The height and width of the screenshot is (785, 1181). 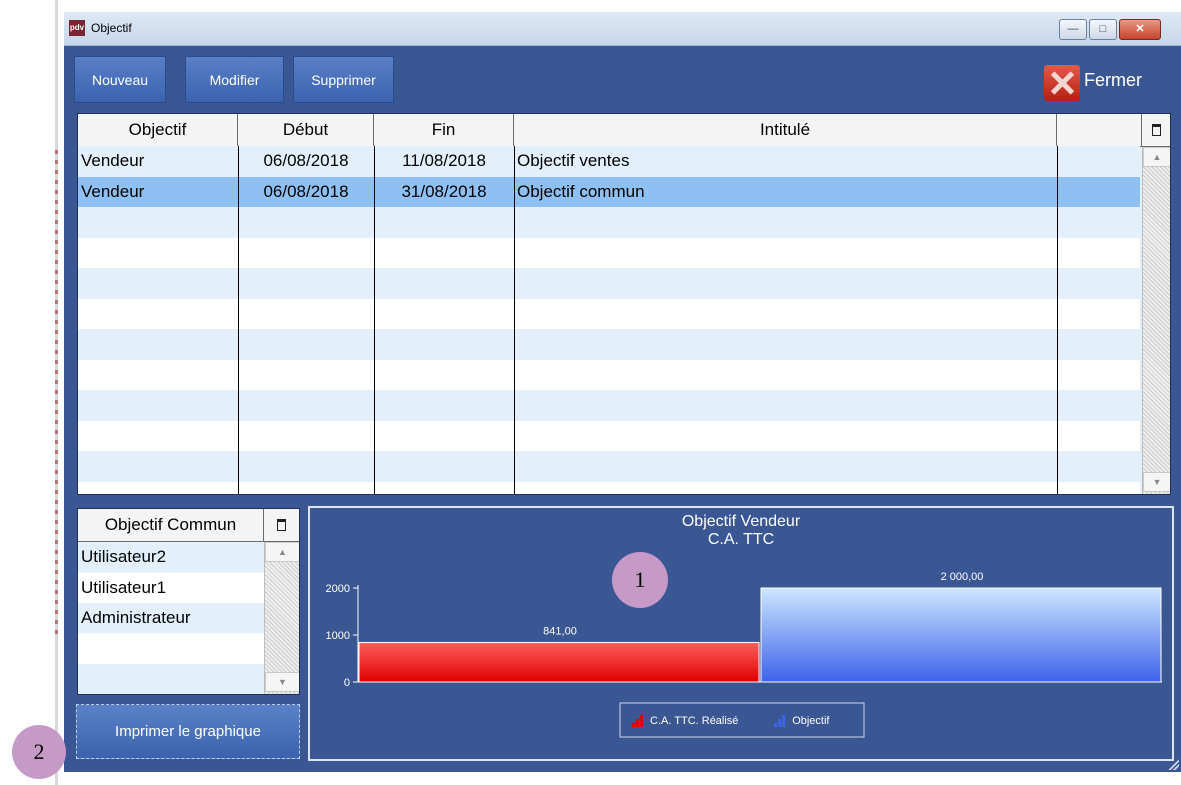 I want to click on bar-value-label: 841,00, so click(x=560, y=631).